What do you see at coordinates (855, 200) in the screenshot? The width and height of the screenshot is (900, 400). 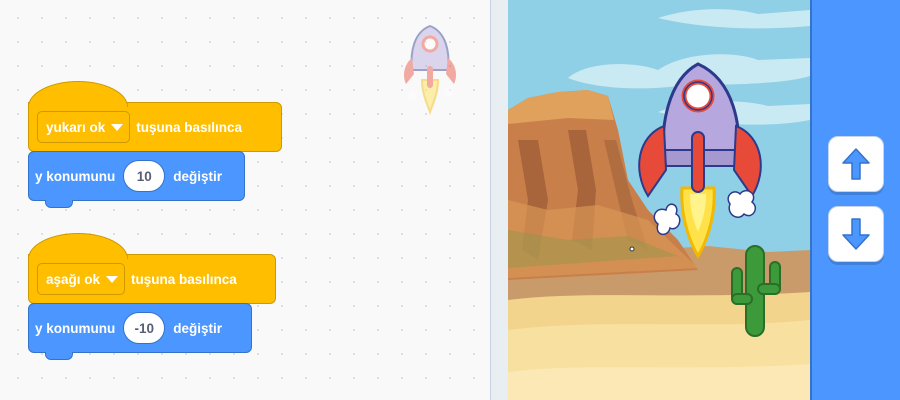 I see `control-panel` at bounding box center [855, 200].